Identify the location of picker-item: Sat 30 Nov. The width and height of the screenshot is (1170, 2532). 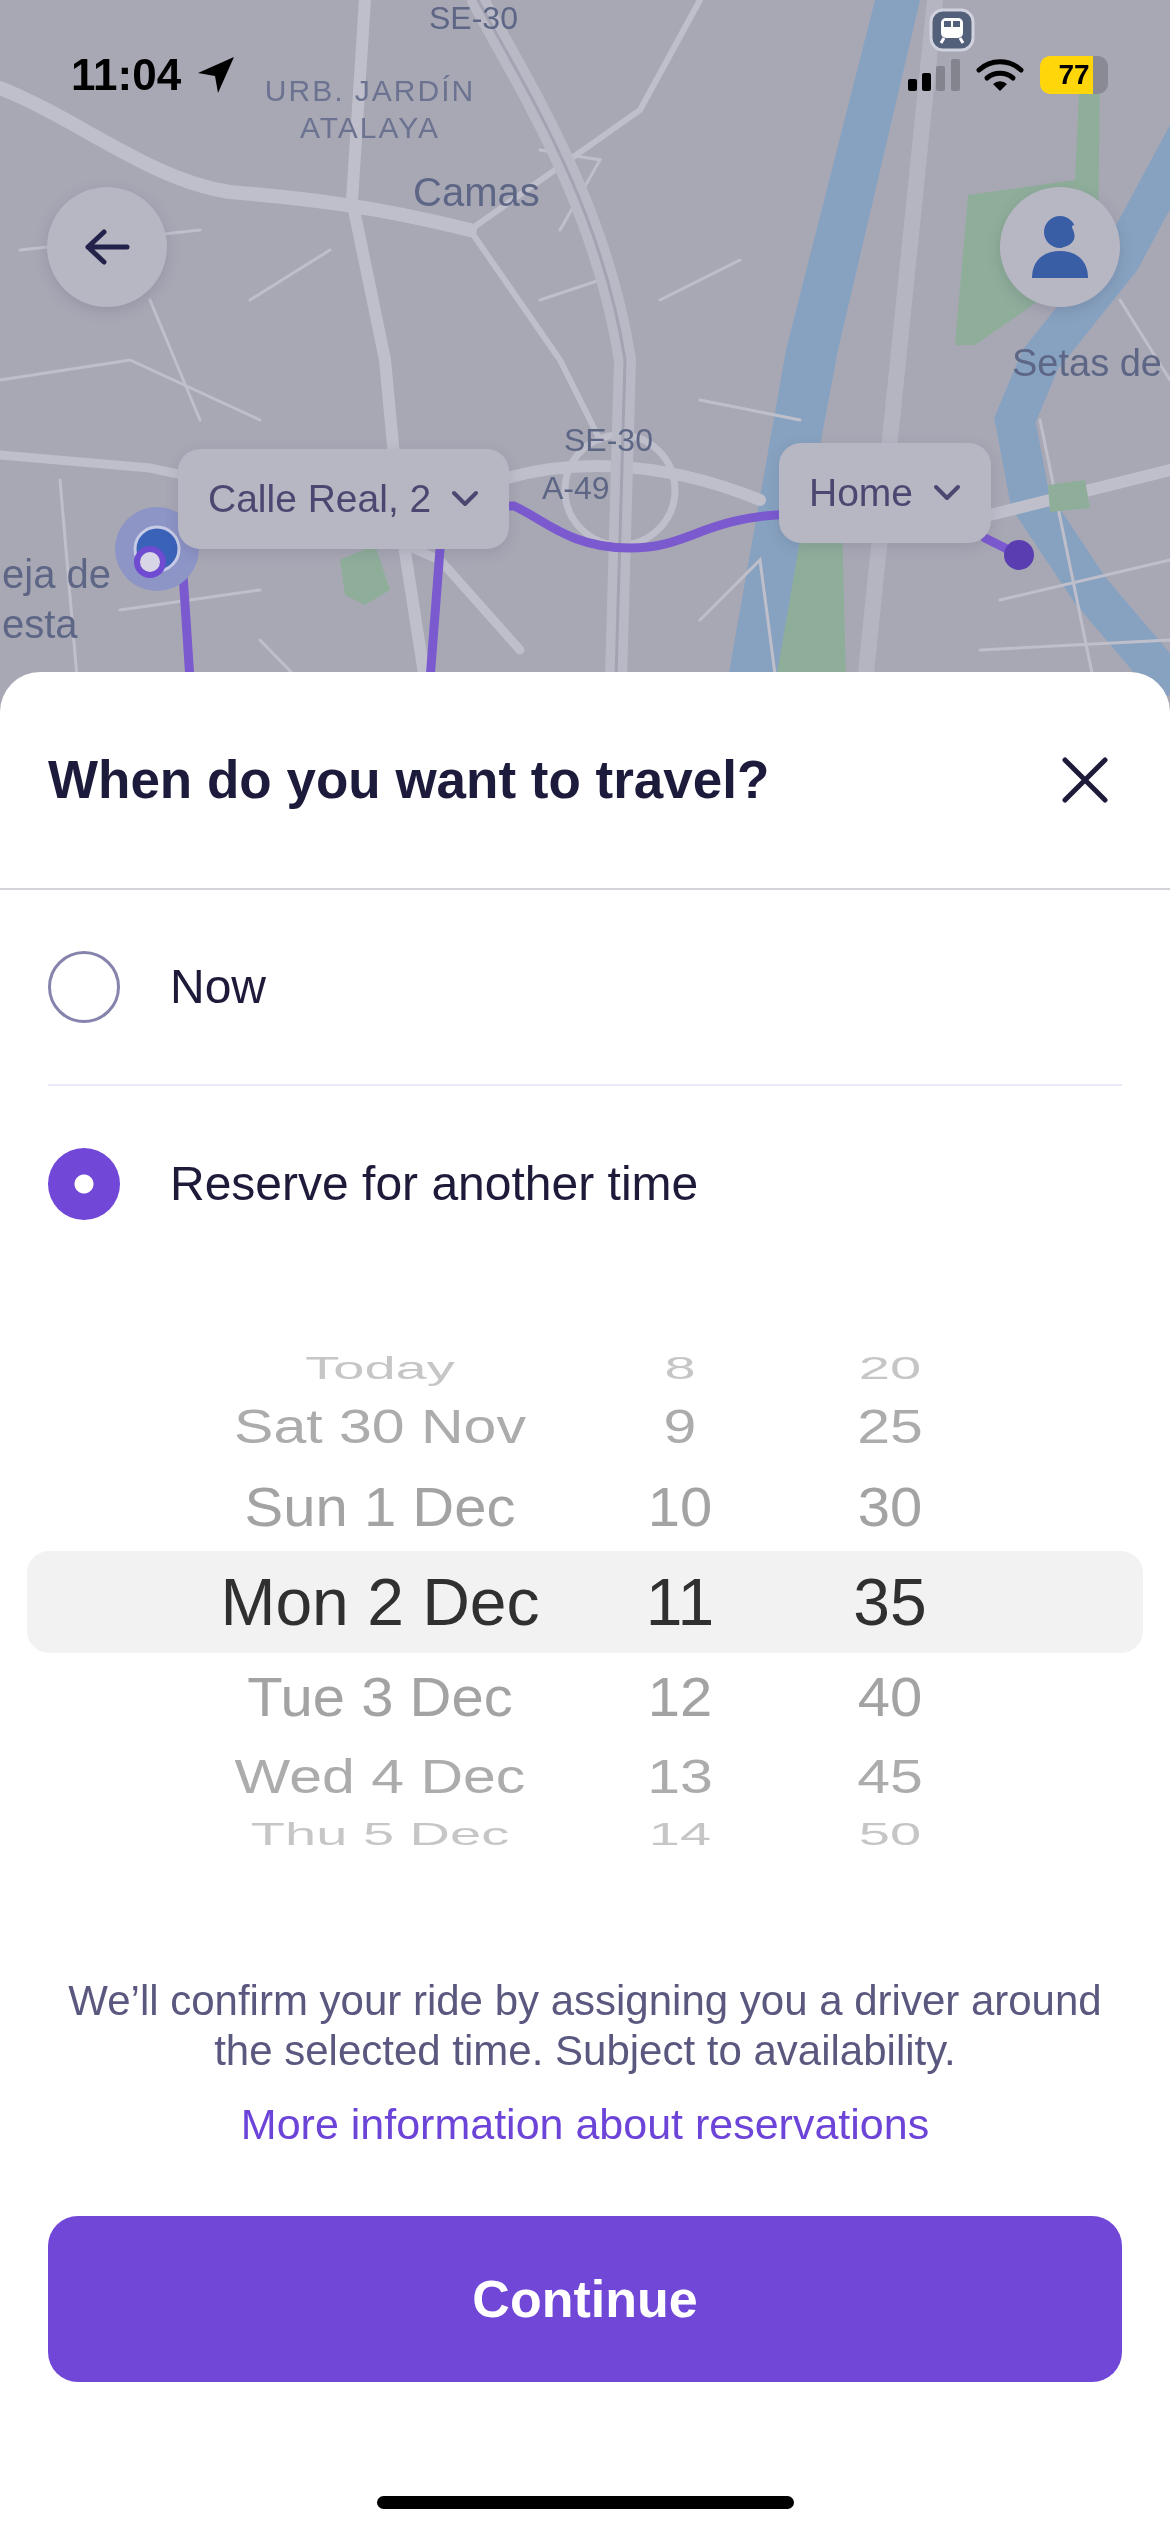
(380, 1427).